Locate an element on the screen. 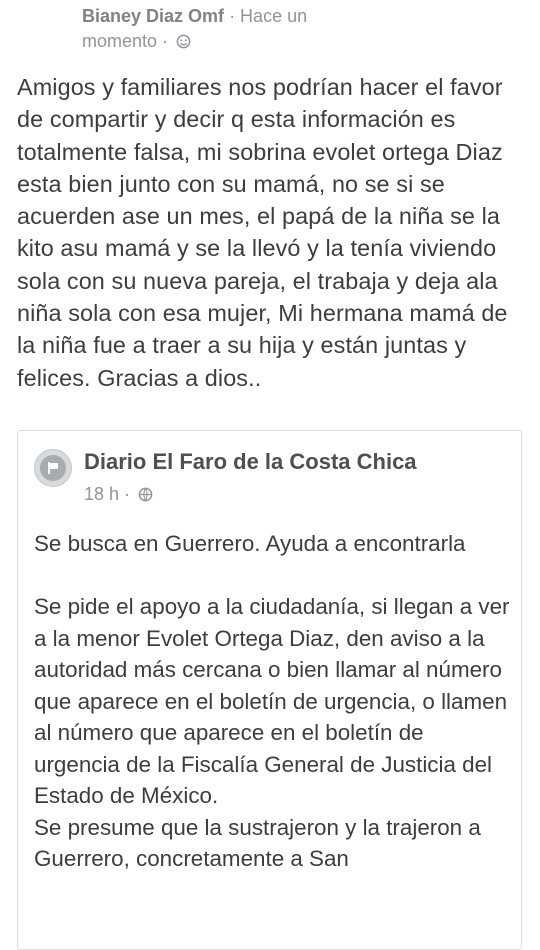 This screenshot has width=540, height=950. globe-icon is located at coordinates (145, 494).